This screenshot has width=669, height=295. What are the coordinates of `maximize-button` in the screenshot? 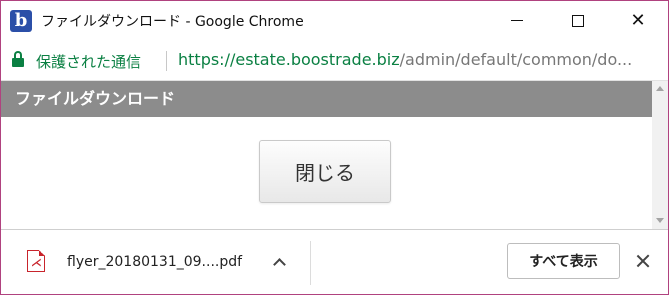 It's located at (578, 20).